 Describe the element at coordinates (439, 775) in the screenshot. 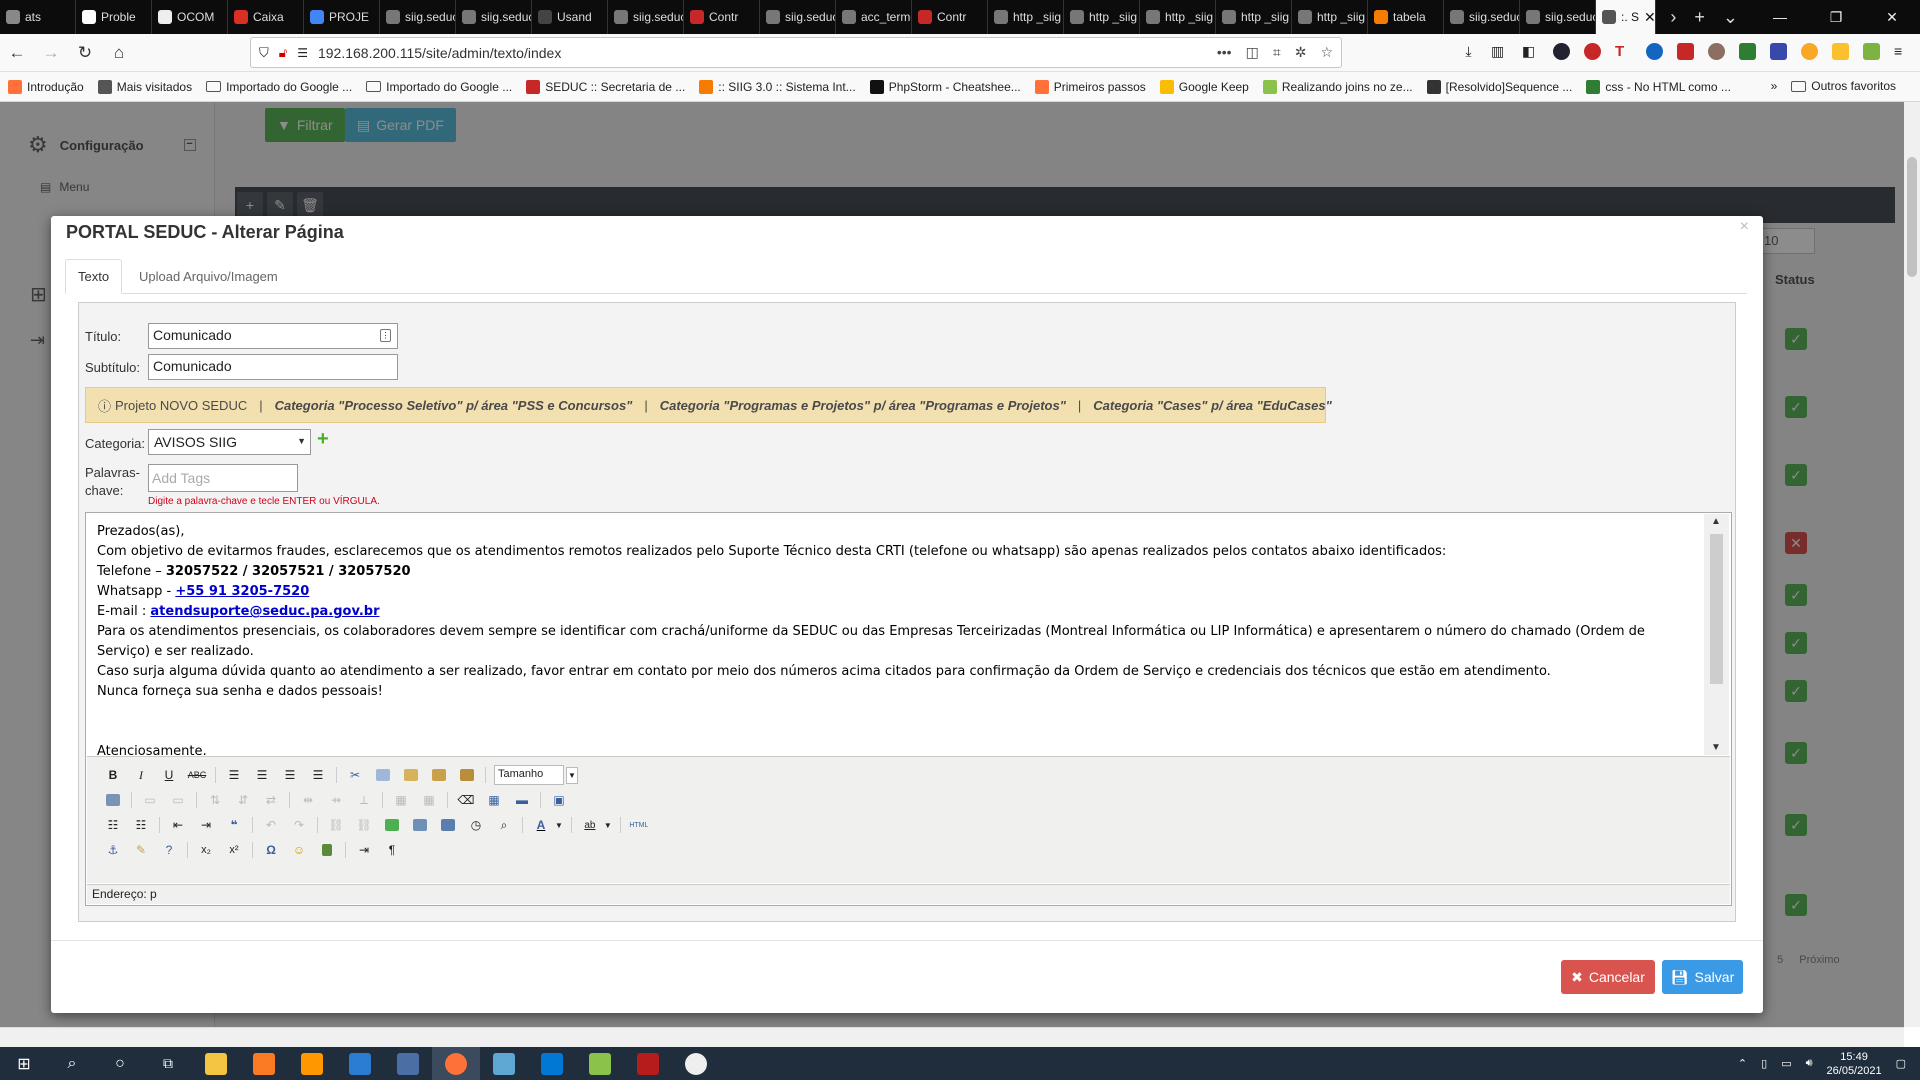

I see `paste-text-icon` at that location.